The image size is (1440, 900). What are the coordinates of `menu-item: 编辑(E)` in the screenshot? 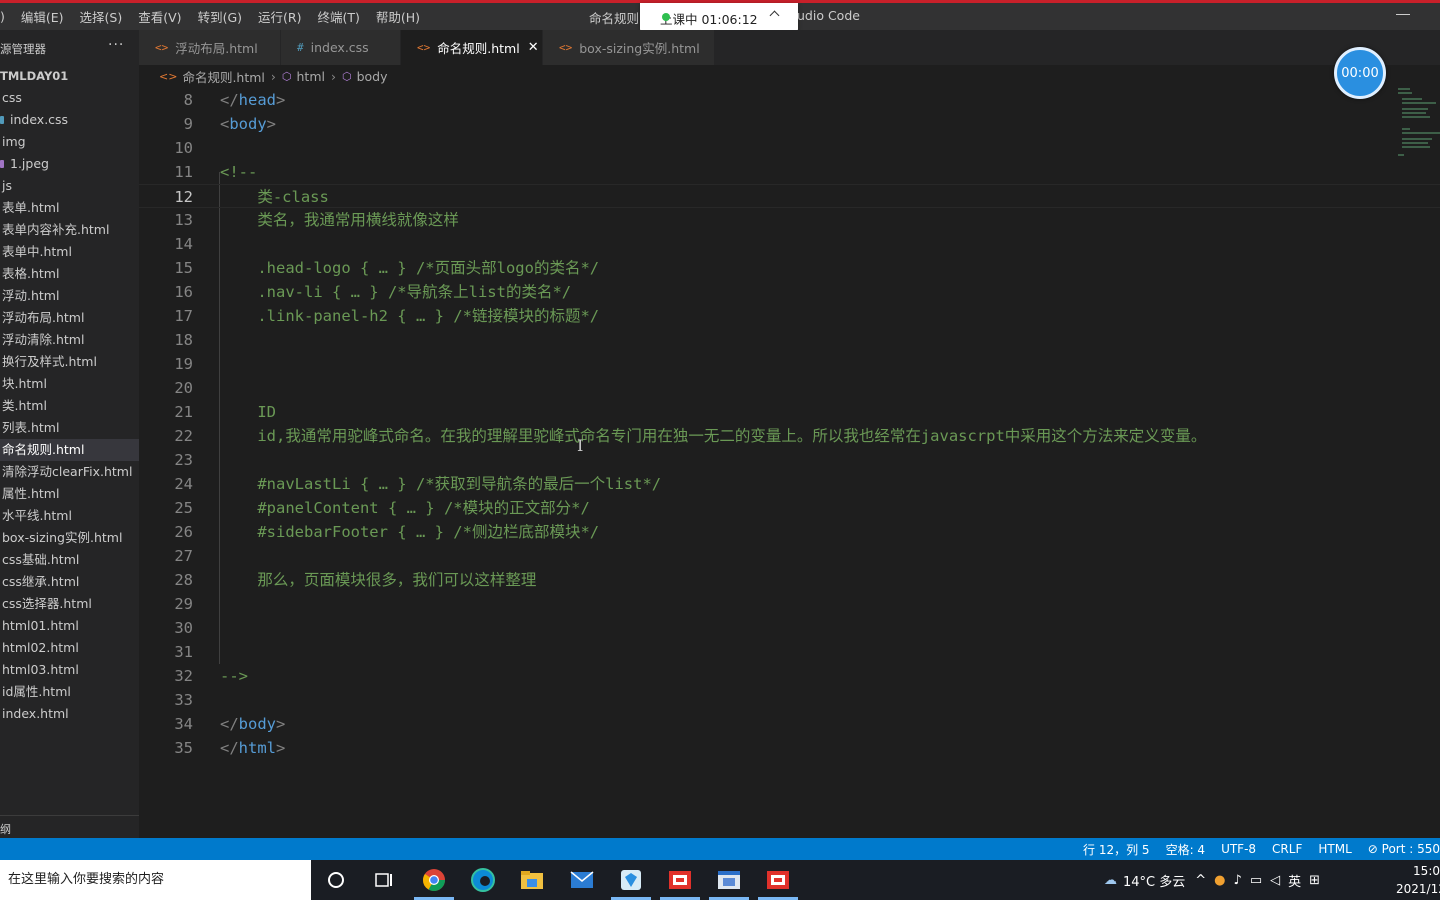 It's located at (42, 16).